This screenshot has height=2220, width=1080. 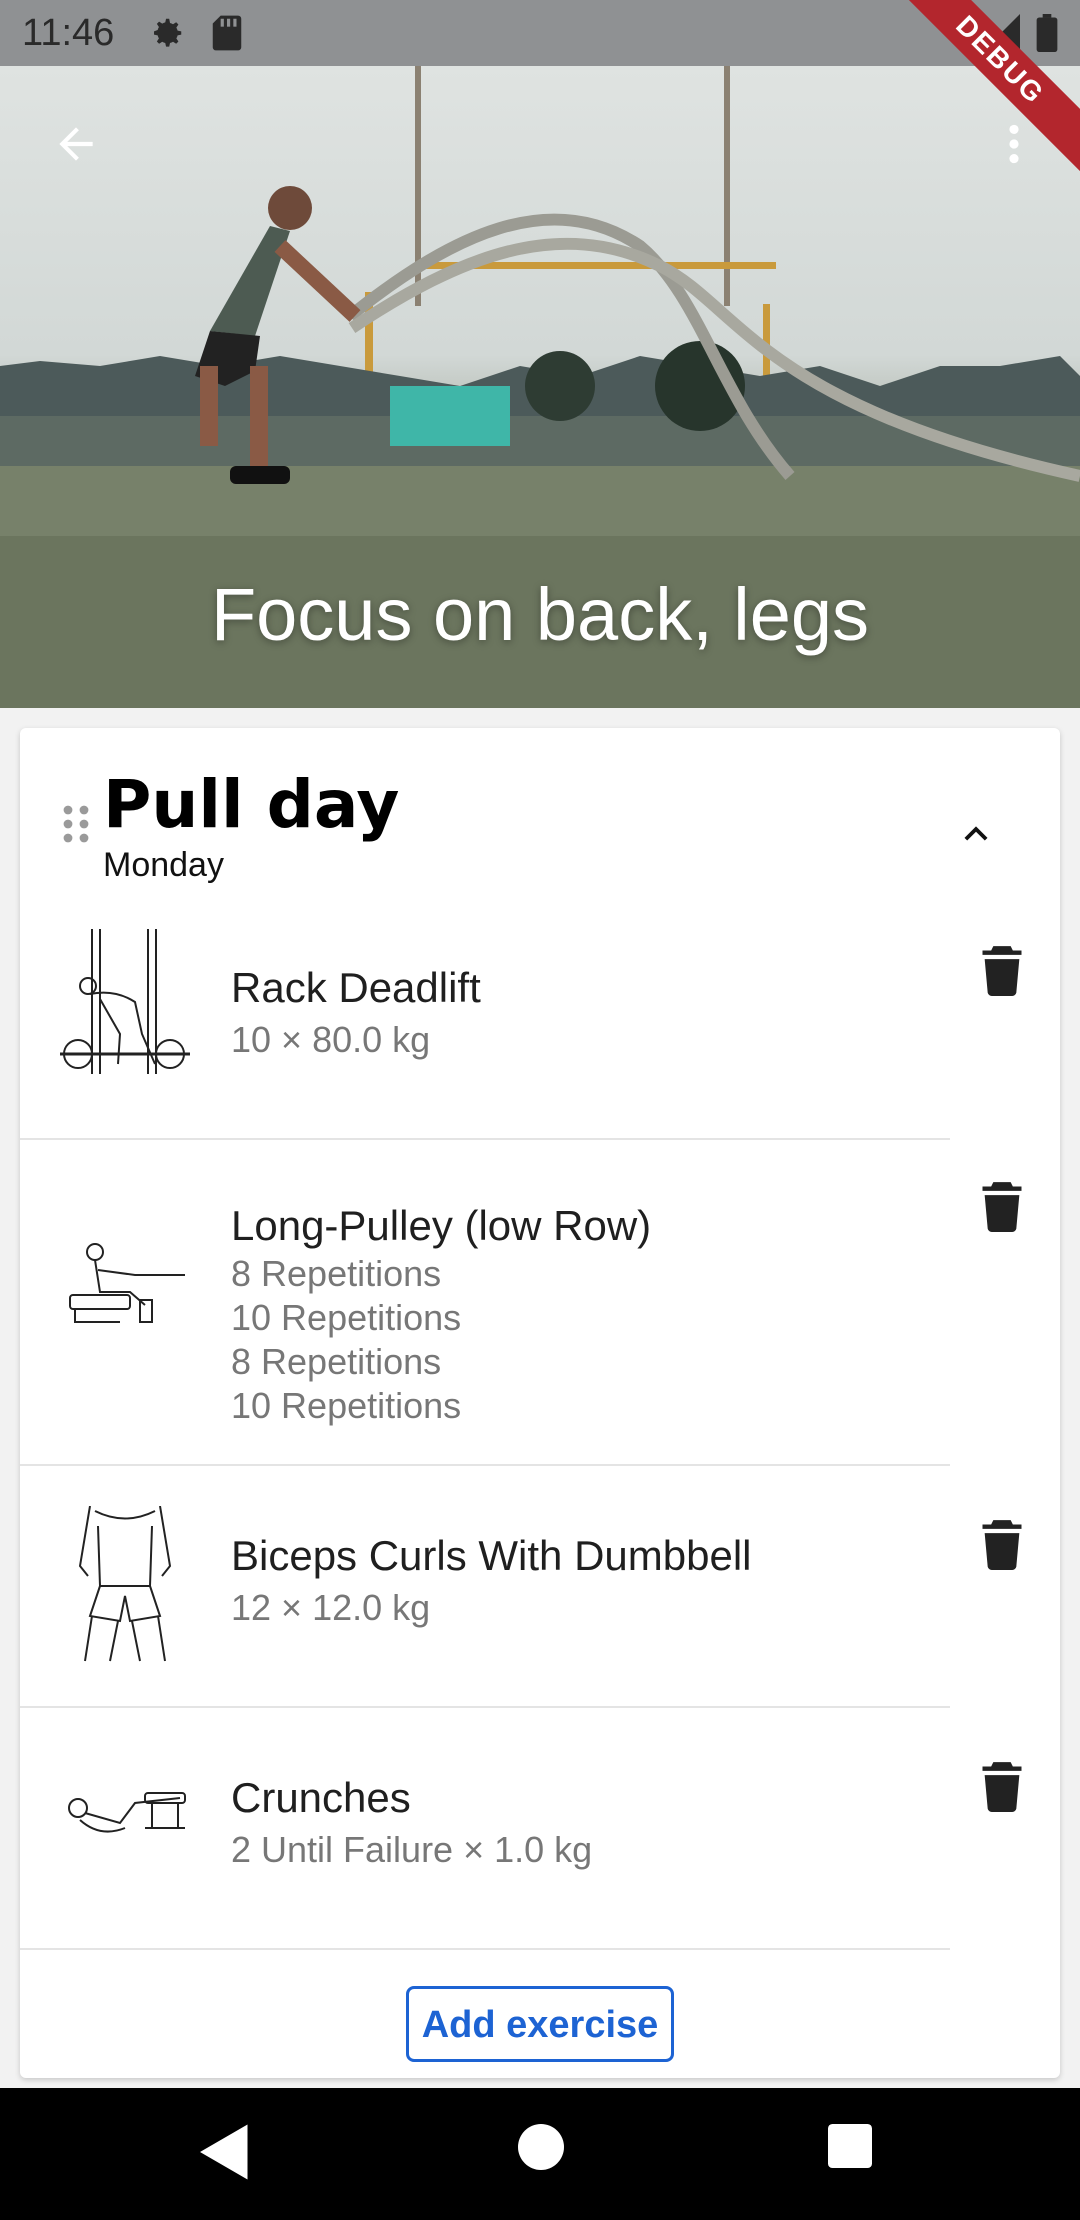 I want to click on exercise-detail: 12 × 12.0 kg, so click(x=331, y=1607).